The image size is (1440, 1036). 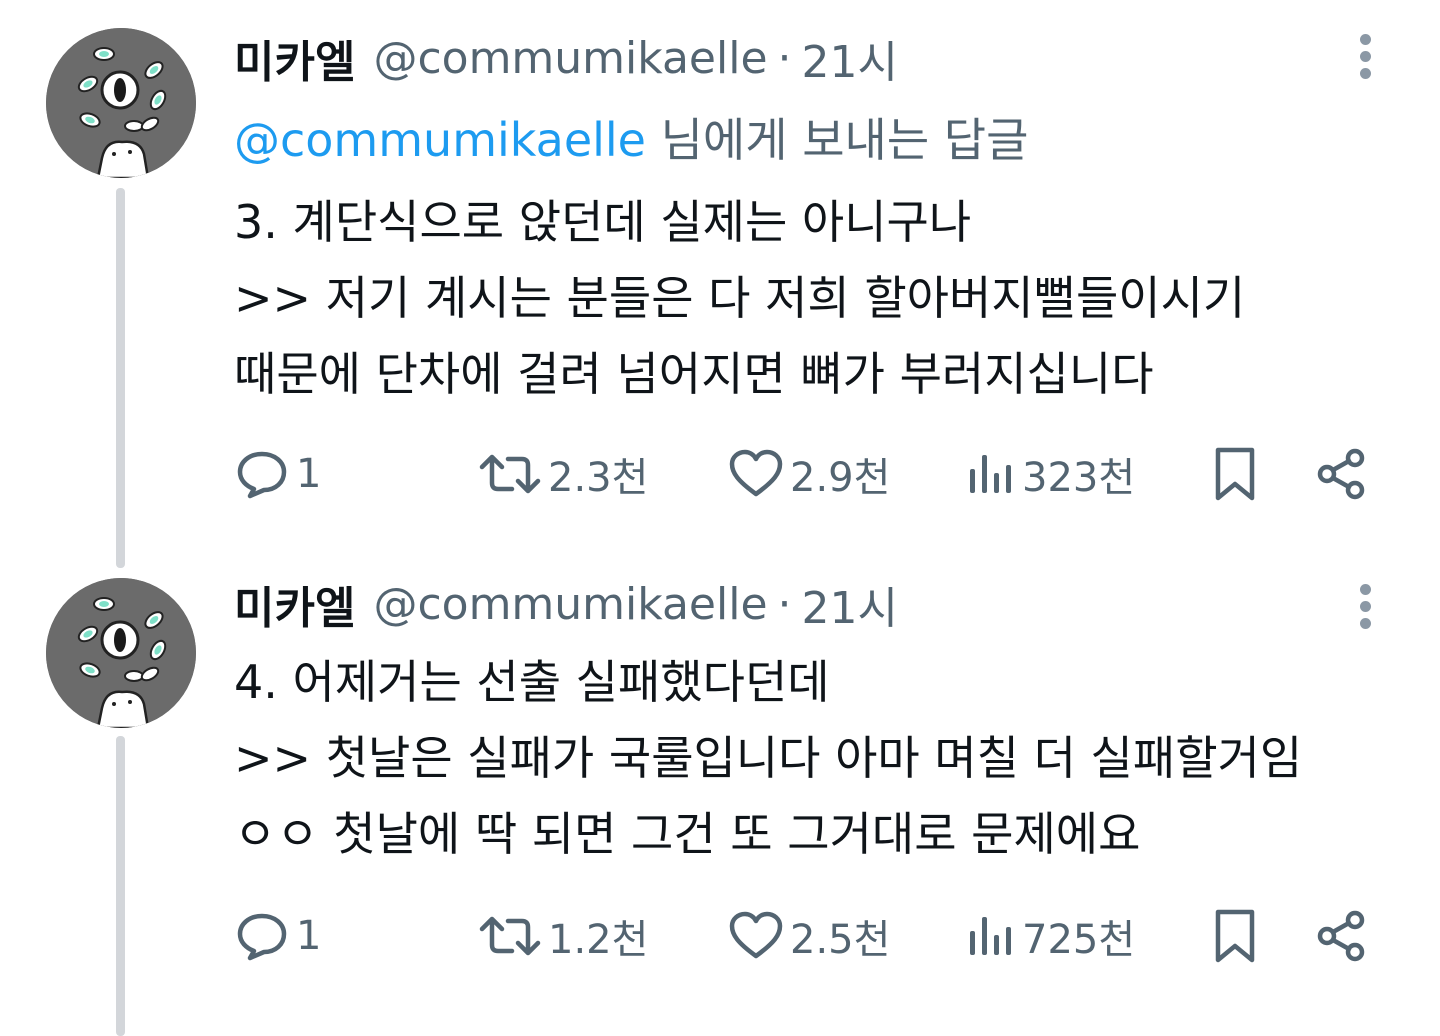 What do you see at coordinates (844, 140) in the screenshot?
I see `reply-suffix: 님에게 보내는 답글` at bounding box center [844, 140].